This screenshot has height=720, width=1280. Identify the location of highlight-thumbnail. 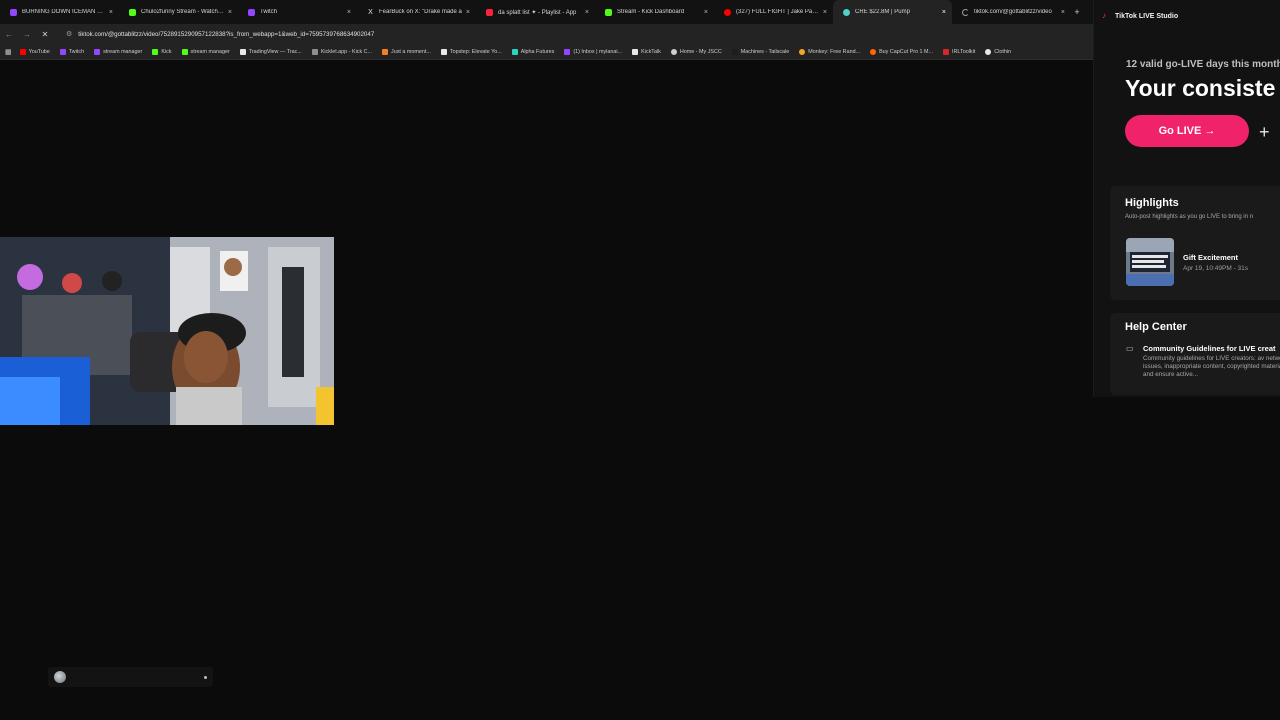
(1150, 262).